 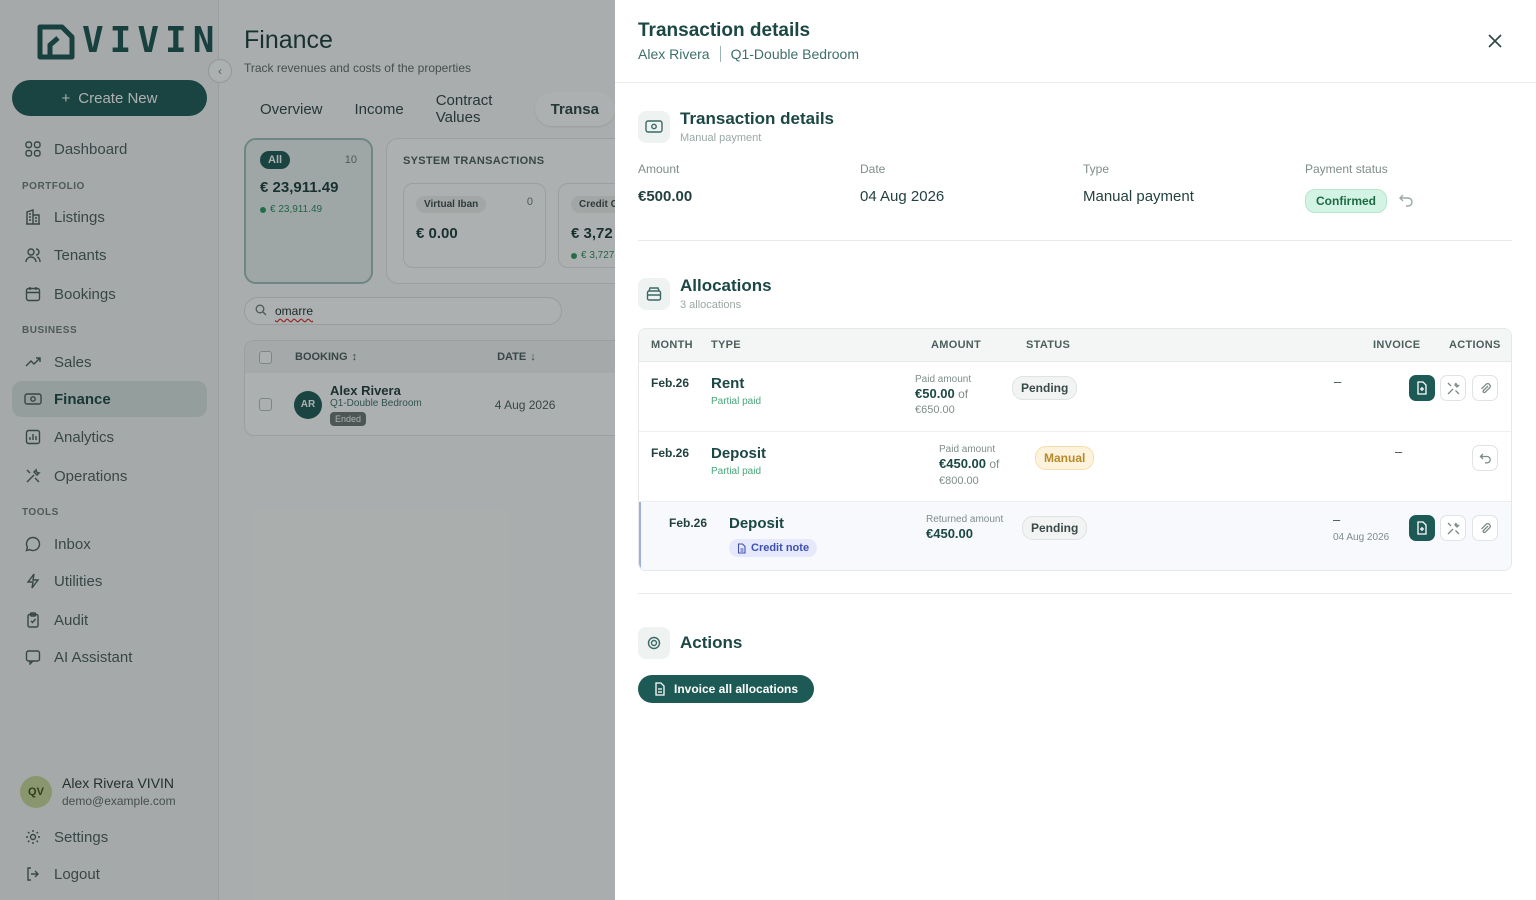 What do you see at coordinates (736, 689) in the screenshot?
I see `invoice-all-label: Invoice all allocations` at bounding box center [736, 689].